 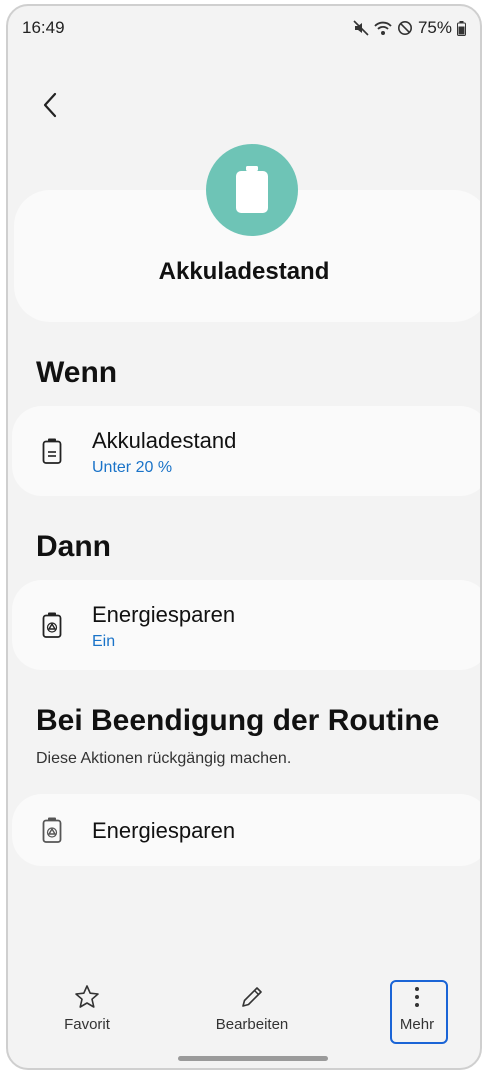 I want to click on chevron-left-icon, so click(x=50, y=105).